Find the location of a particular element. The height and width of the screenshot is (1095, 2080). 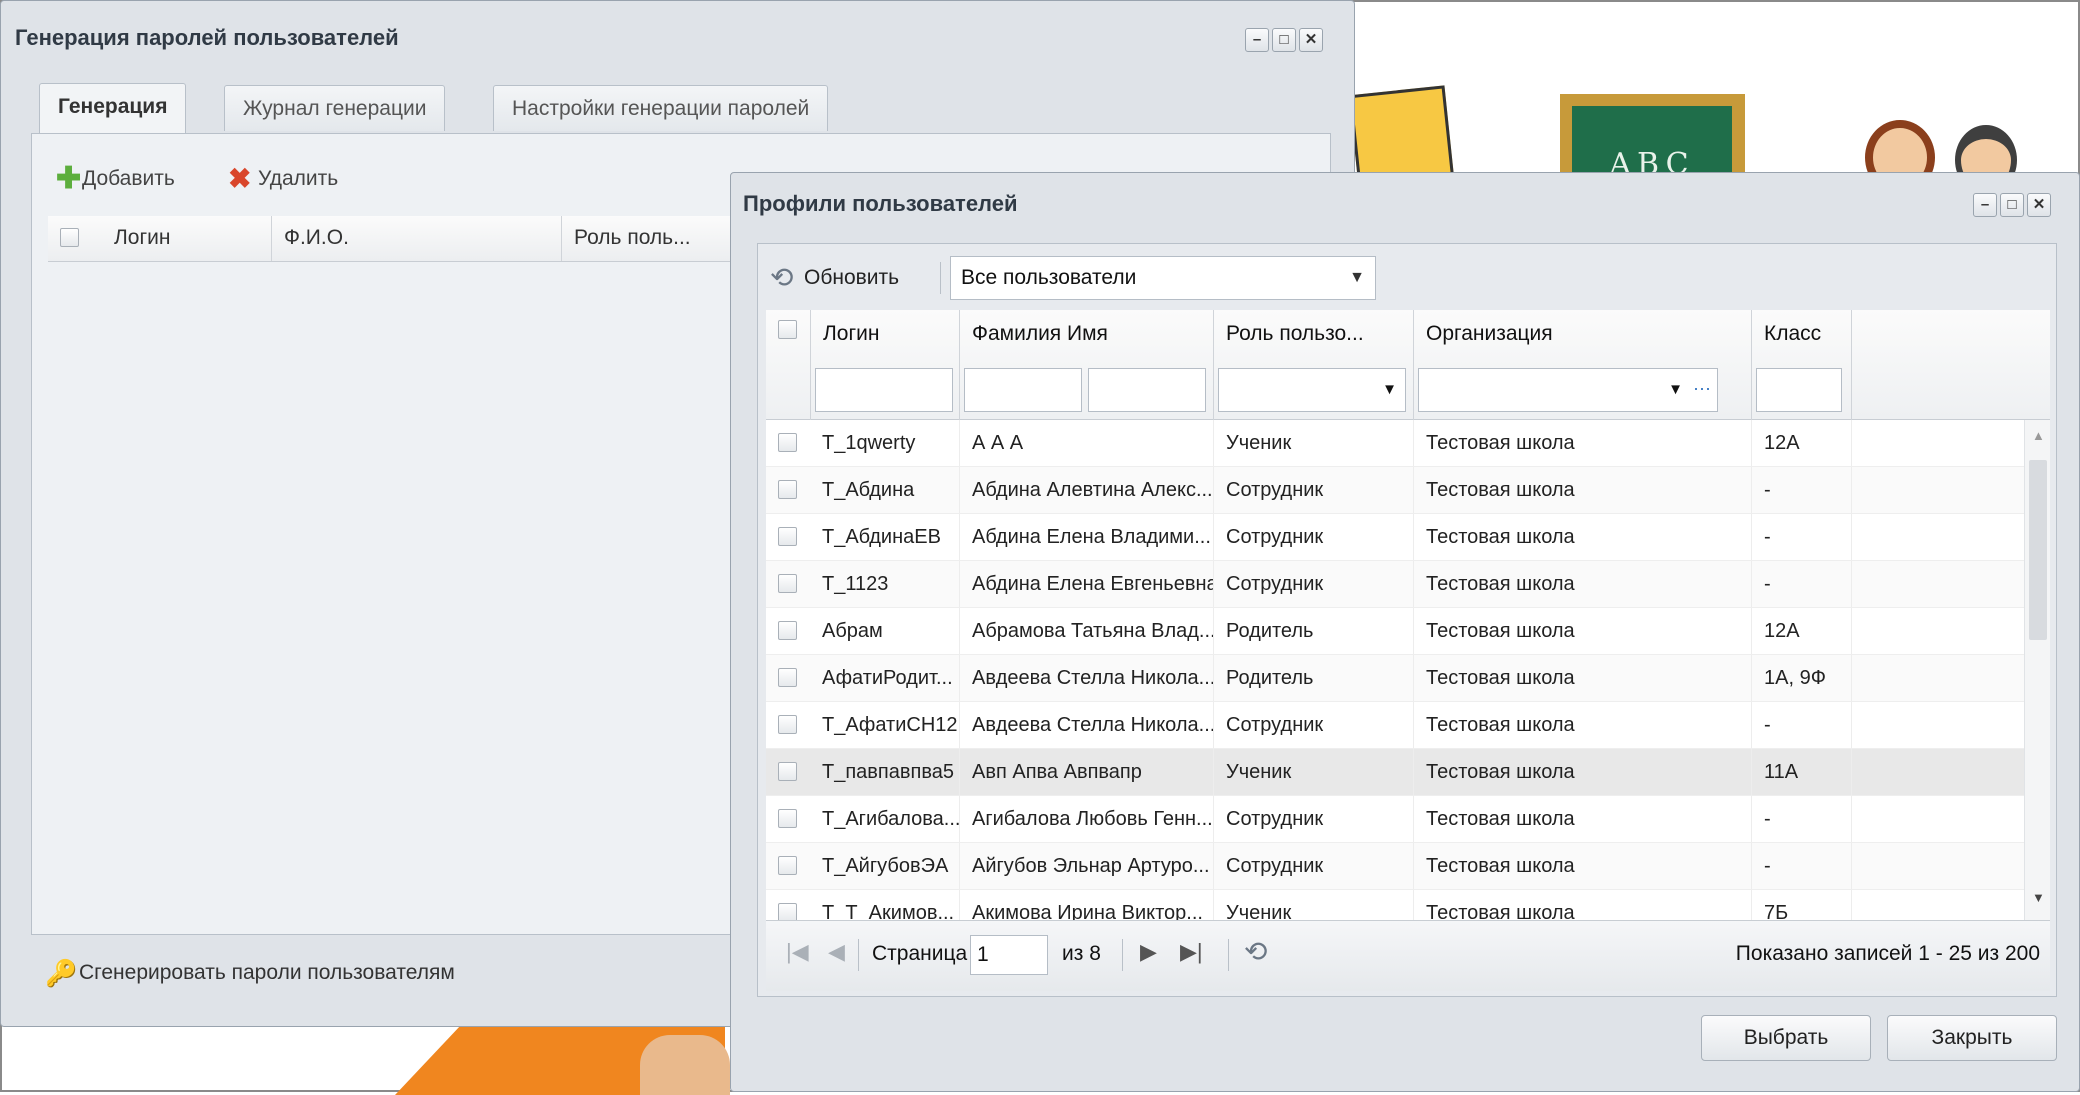

select-button: Выбрать is located at coordinates (1786, 1038).